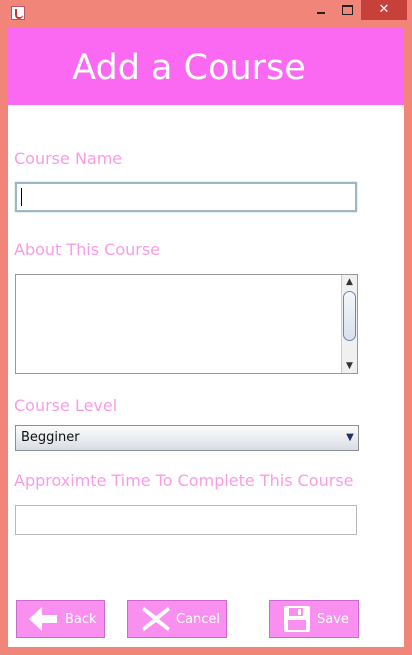 The image size is (412, 655). Describe the element at coordinates (189, 68) in the screenshot. I see `page-title: Add a Course` at that location.